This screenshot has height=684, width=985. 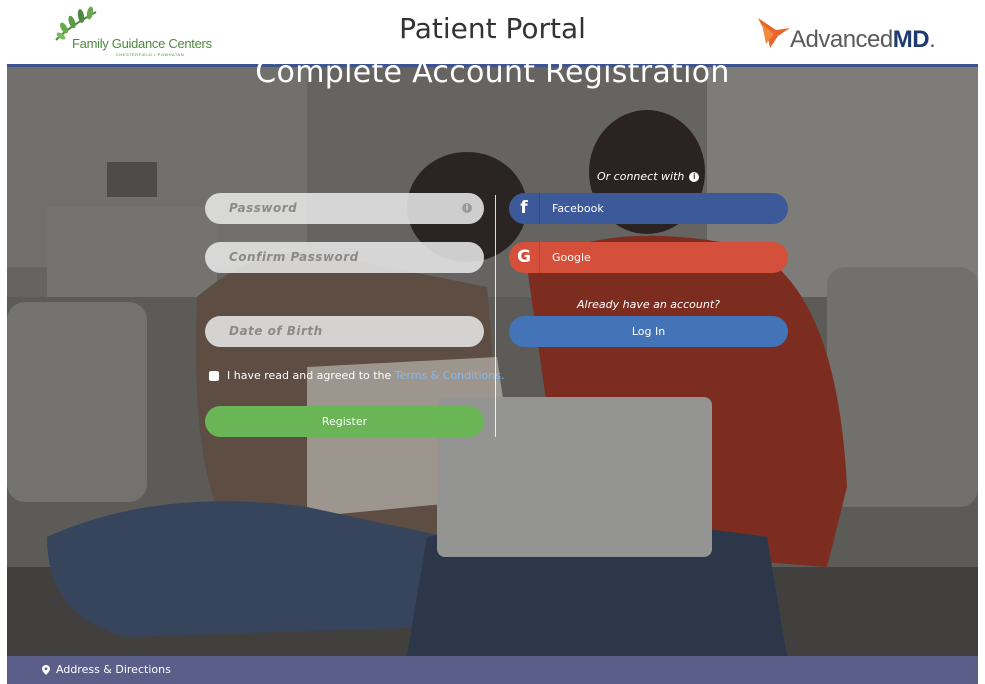 What do you see at coordinates (344, 421) in the screenshot?
I see `register-button: Register` at bounding box center [344, 421].